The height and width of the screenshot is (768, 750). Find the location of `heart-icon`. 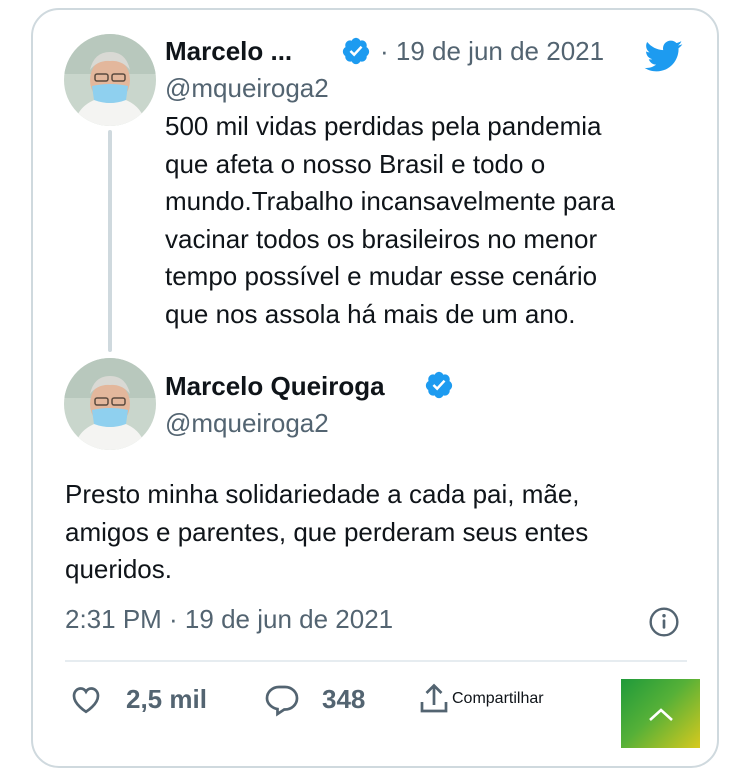

heart-icon is located at coordinates (86, 700).